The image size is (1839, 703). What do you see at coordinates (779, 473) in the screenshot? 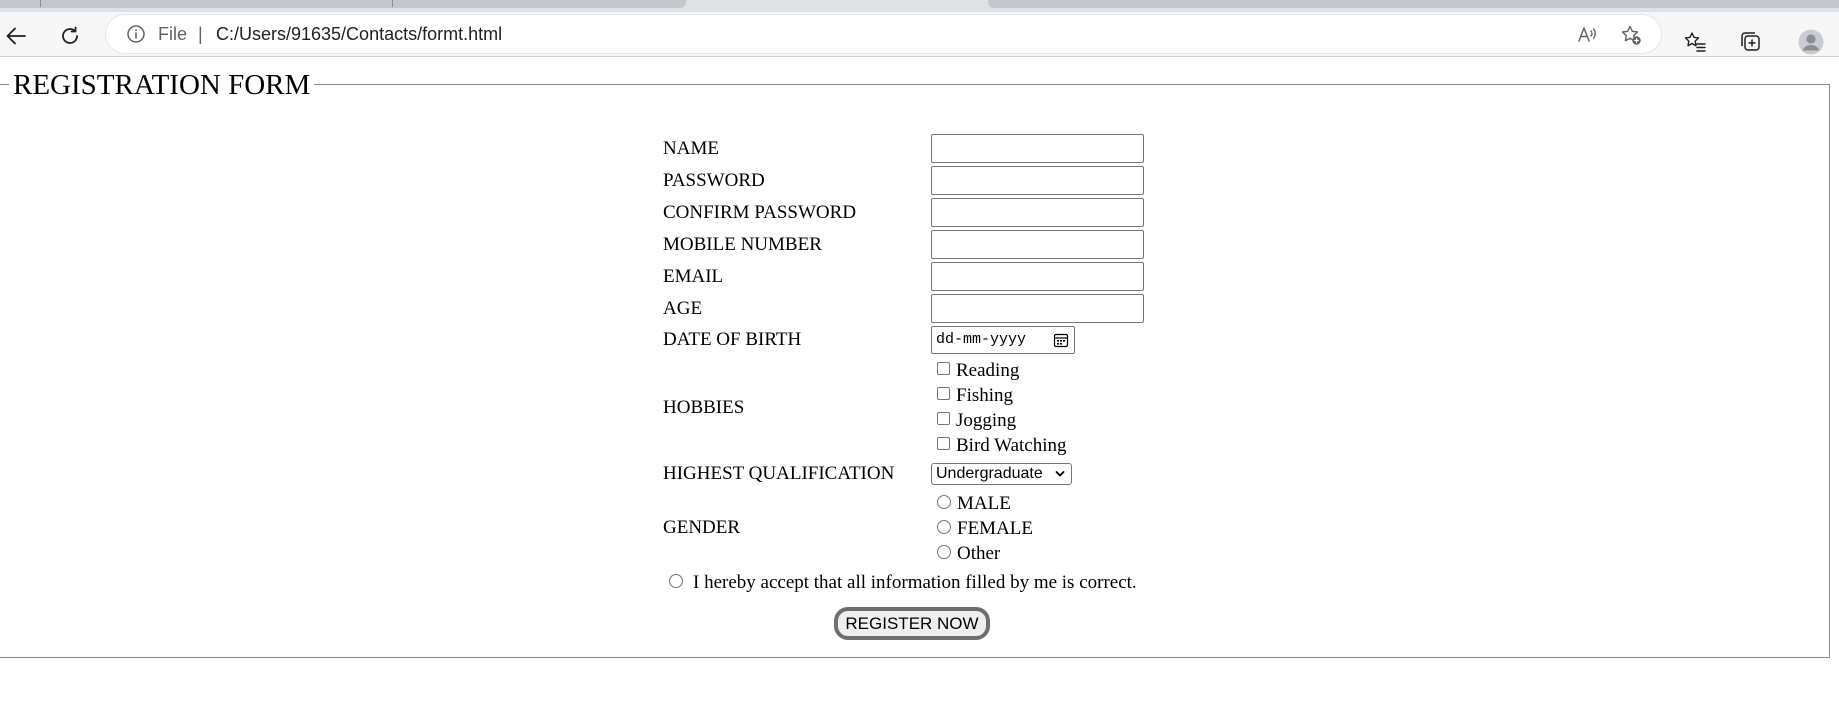
I see `qualification-label: HIGHEST QUALIFICATION` at bounding box center [779, 473].